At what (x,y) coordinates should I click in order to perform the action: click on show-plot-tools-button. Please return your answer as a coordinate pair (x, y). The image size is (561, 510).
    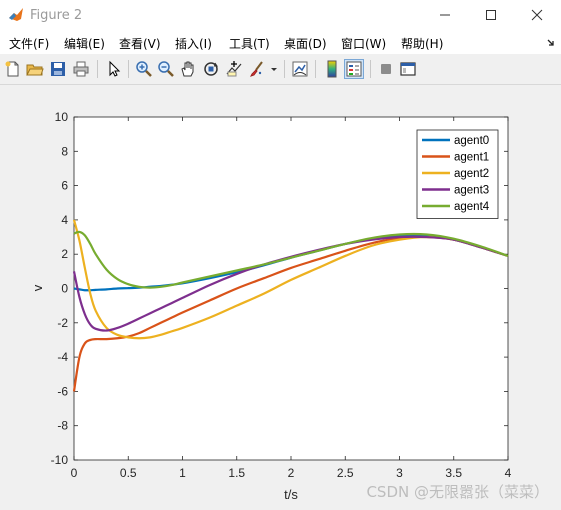
    Looking at the image, I should click on (408, 69).